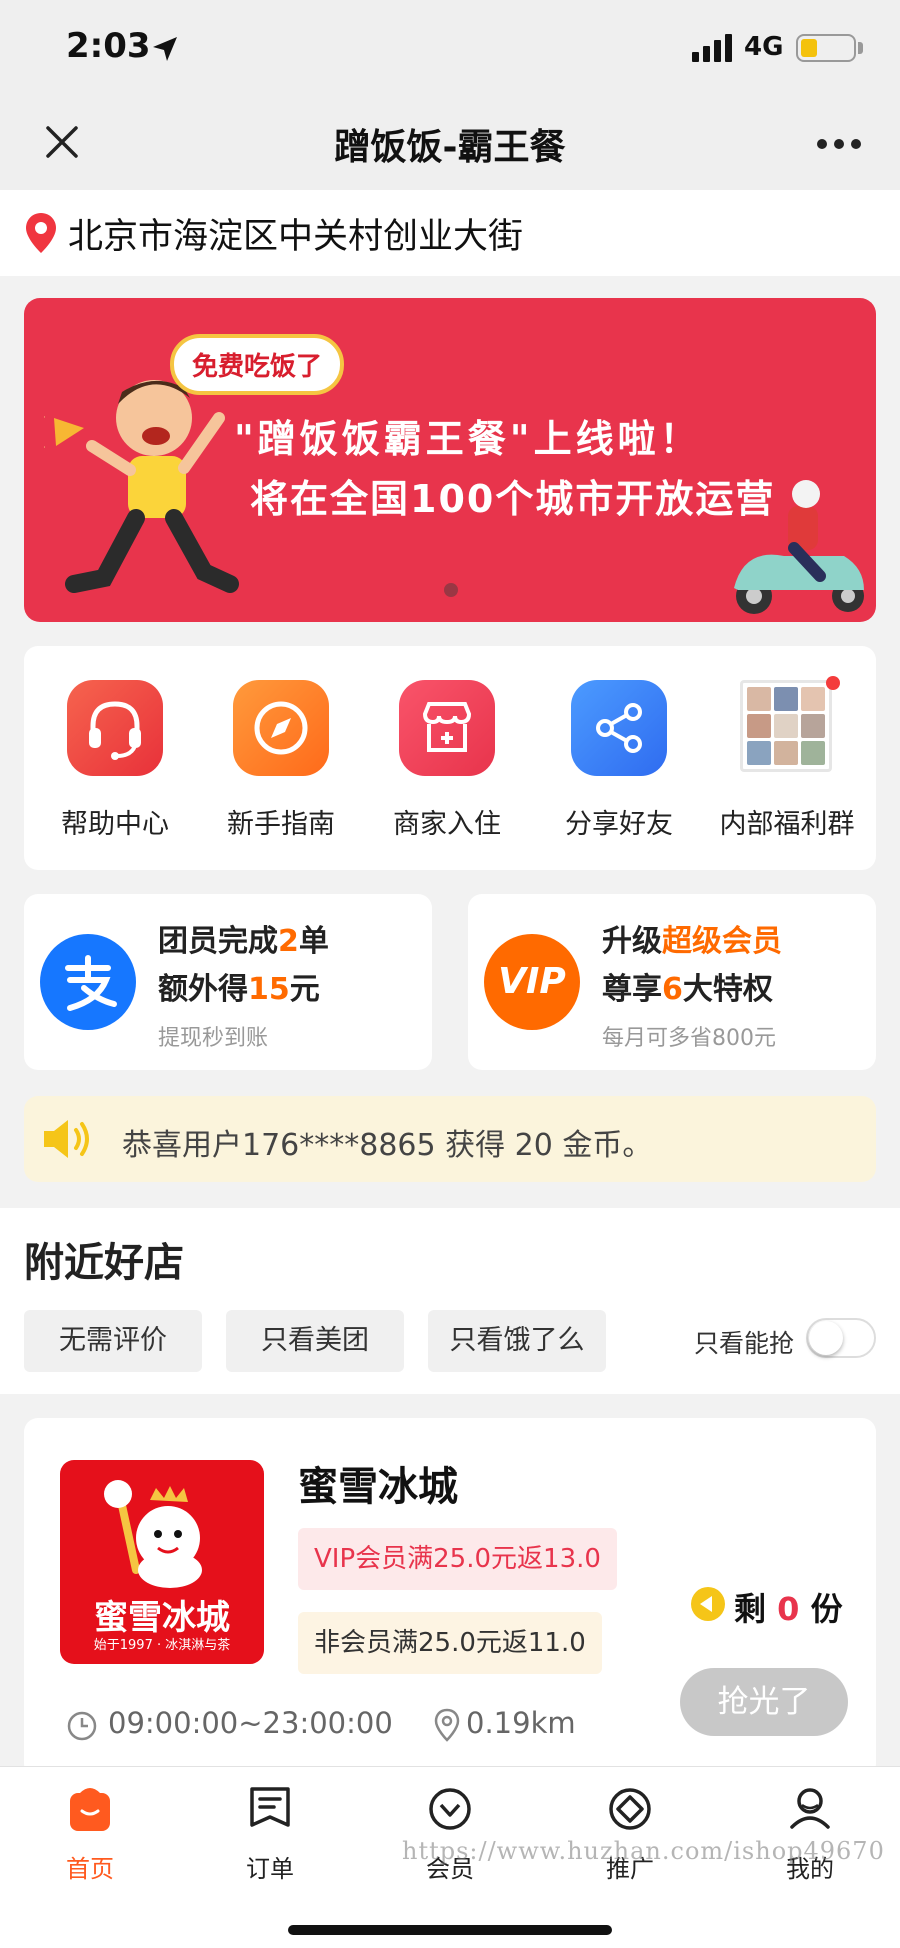 This screenshot has width=900, height=1948. What do you see at coordinates (619, 824) in the screenshot?
I see `quick-label: 分享好友` at bounding box center [619, 824].